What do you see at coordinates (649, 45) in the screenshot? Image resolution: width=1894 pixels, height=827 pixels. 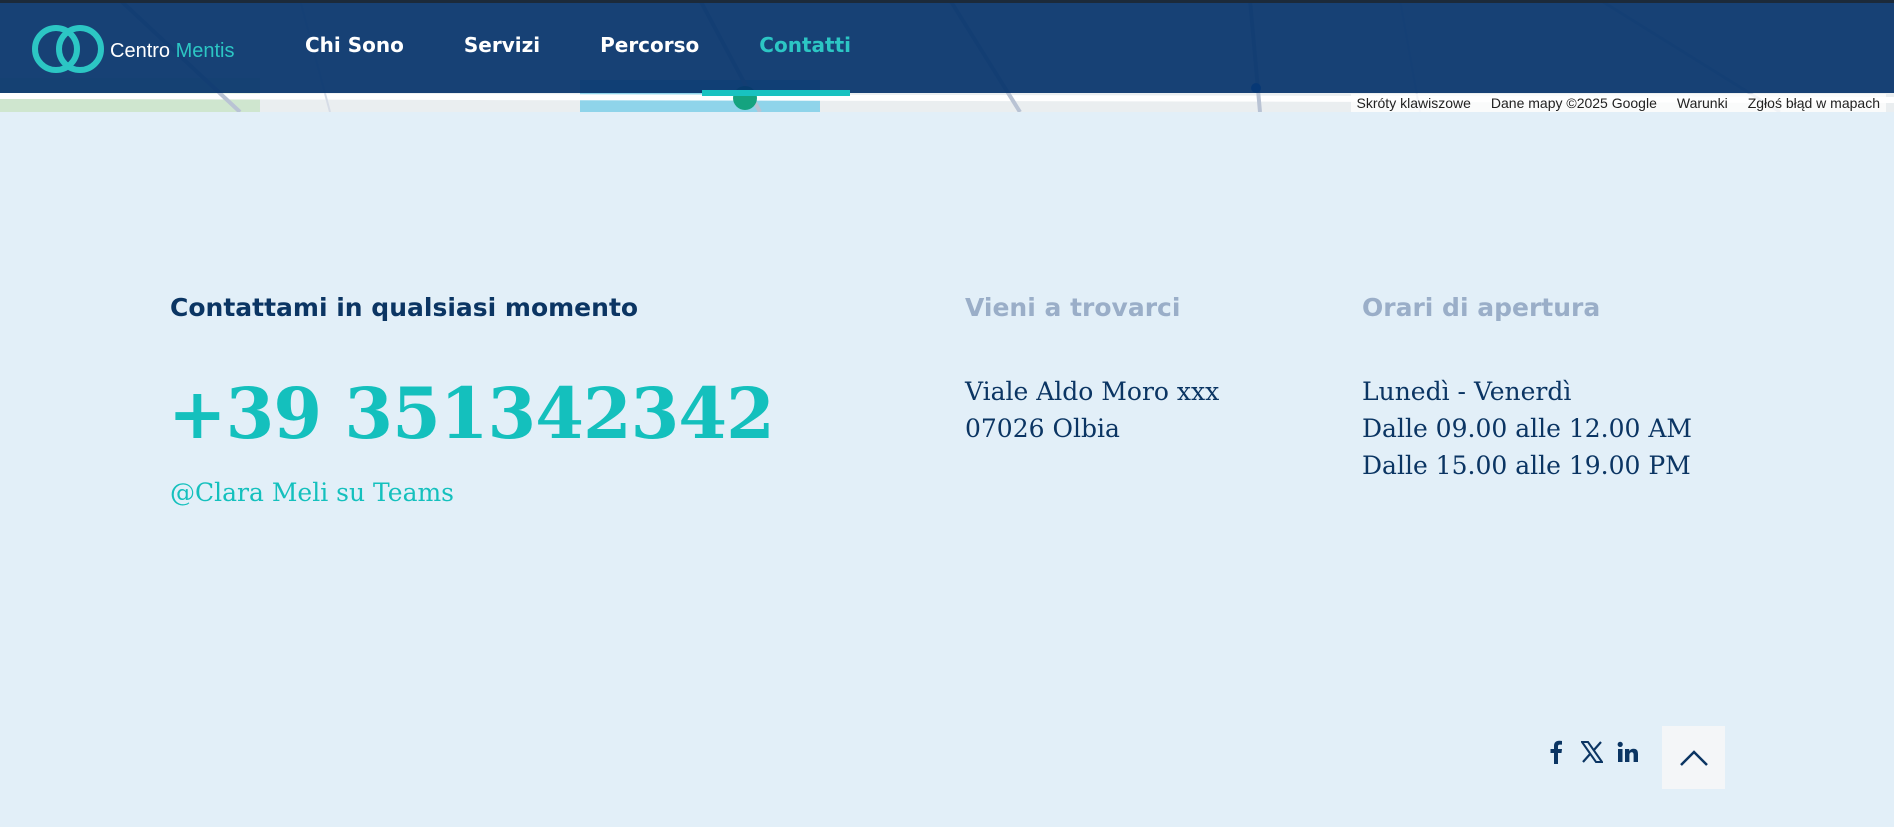 I see `nav-item-percorso: Percorso` at bounding box center [649, 45].